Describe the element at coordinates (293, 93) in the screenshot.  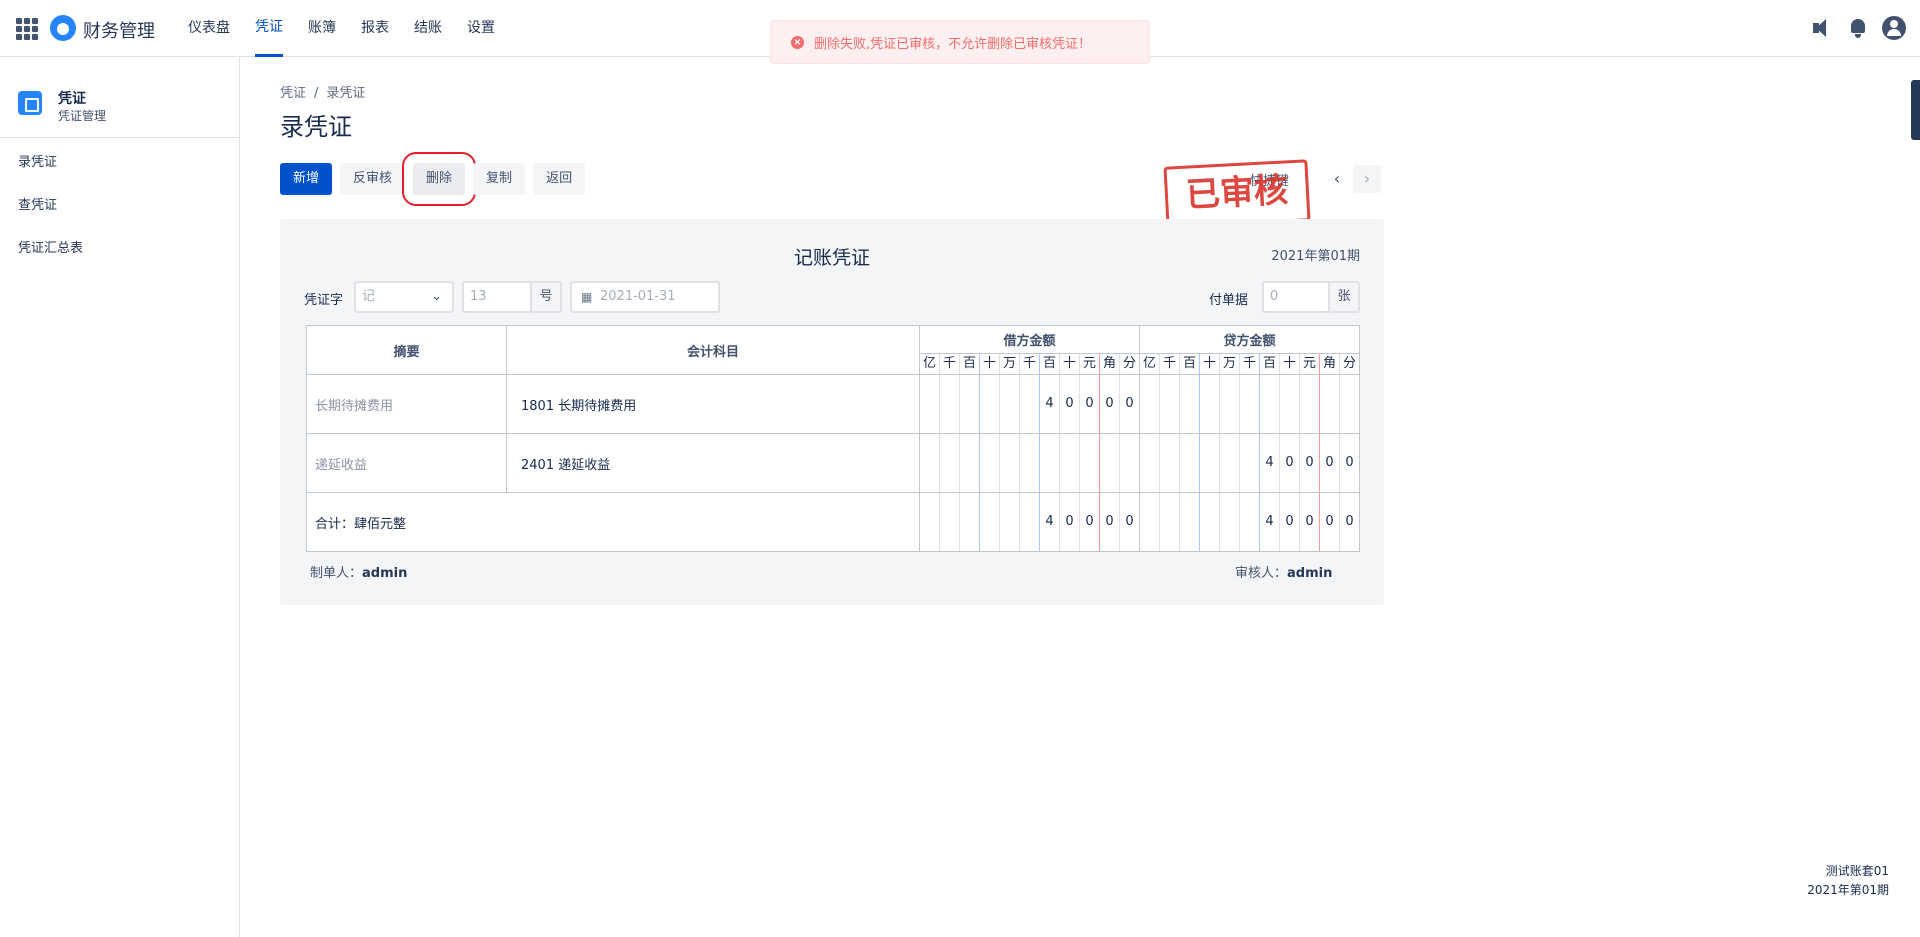
I see `breadcrumb-root: 凭证` at that location.